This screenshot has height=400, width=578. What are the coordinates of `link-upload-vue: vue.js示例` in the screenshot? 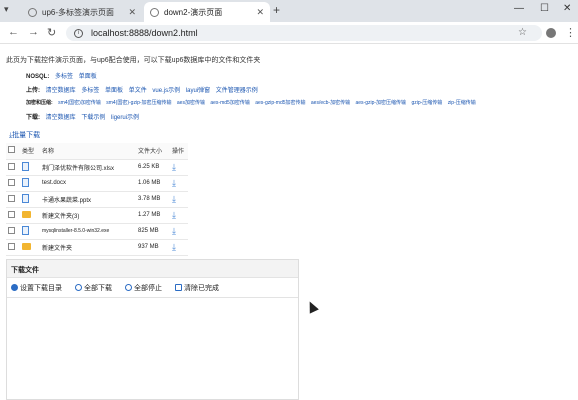 It's located at (166, 91).